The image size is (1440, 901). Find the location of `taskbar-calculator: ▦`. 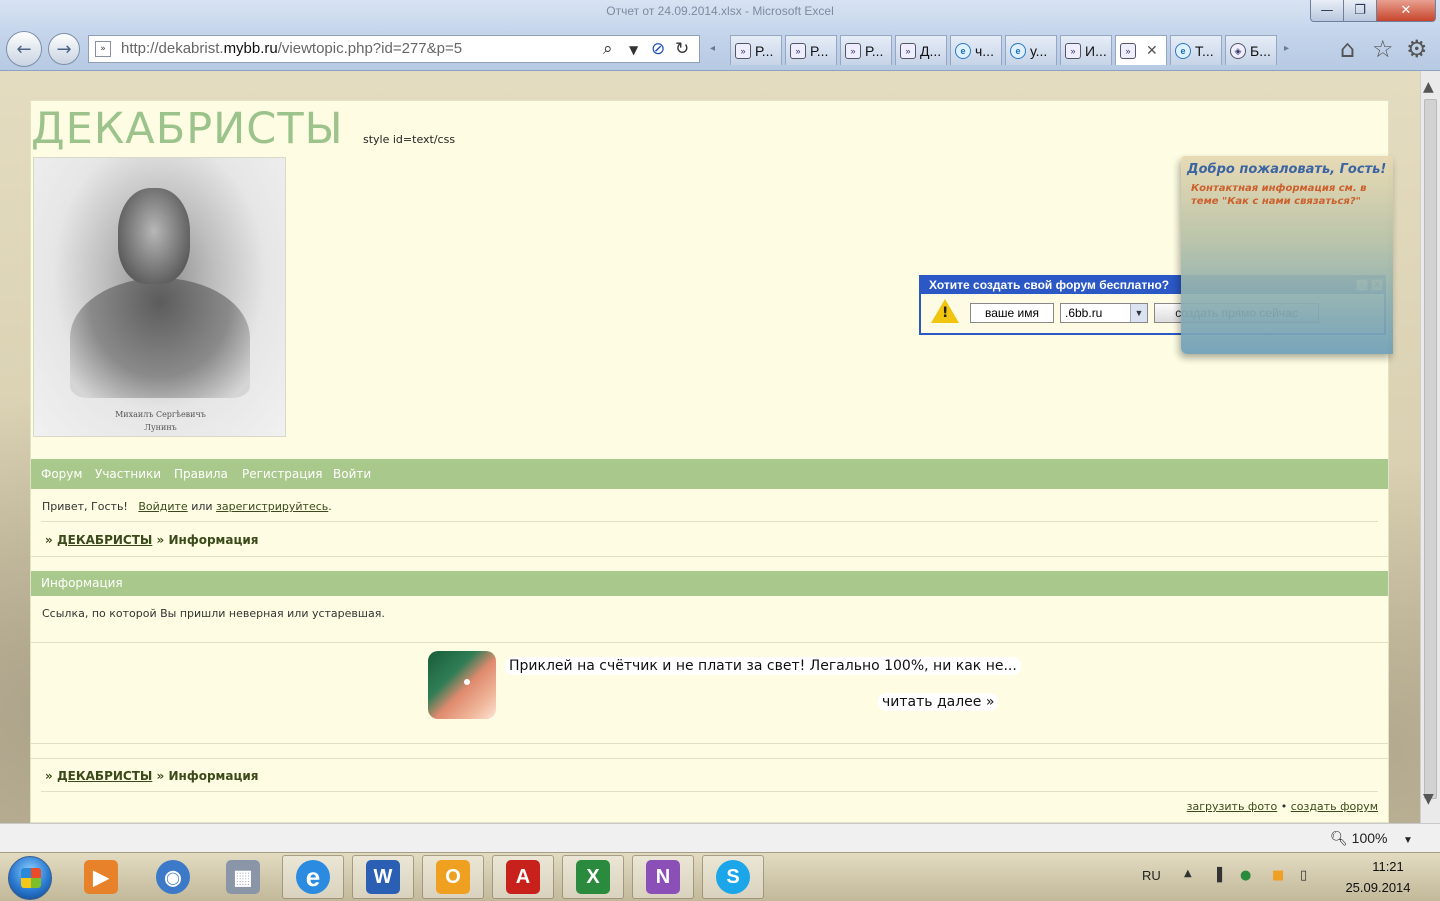

taskbar-calculator: ▦ is located at coordinates (243, 877).